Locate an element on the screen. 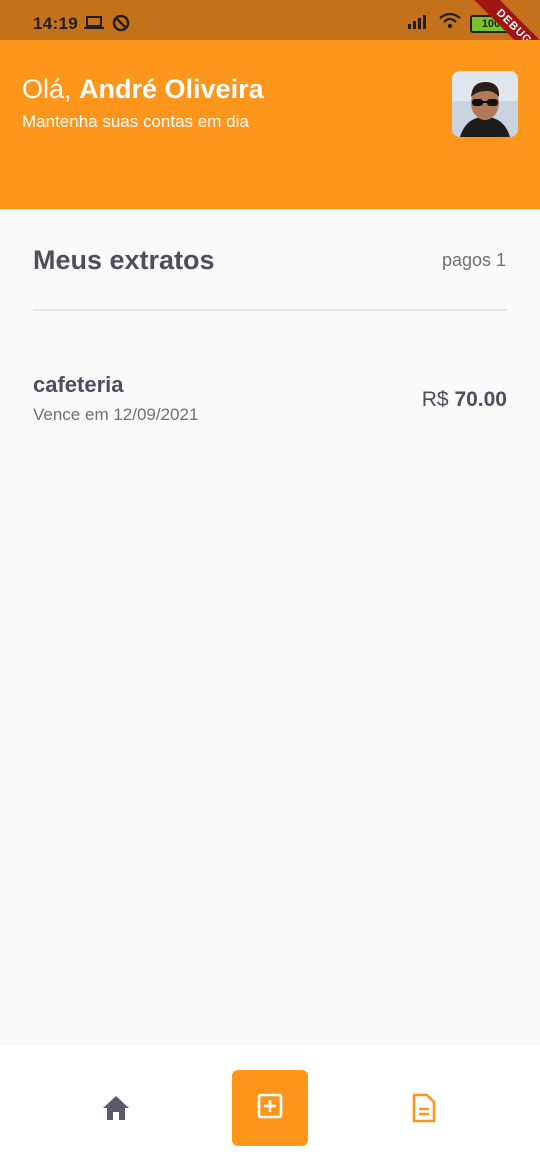  bottom-nav is located at coordinates (270, 1108).